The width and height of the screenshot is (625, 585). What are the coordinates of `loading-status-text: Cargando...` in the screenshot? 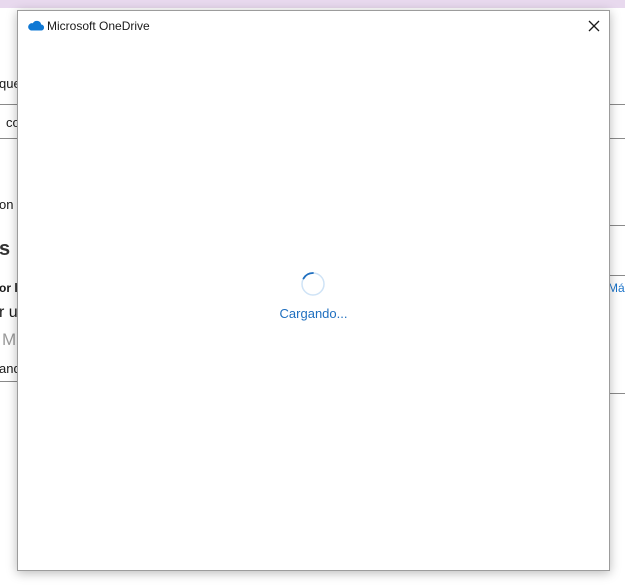 It's located at (313, 313).